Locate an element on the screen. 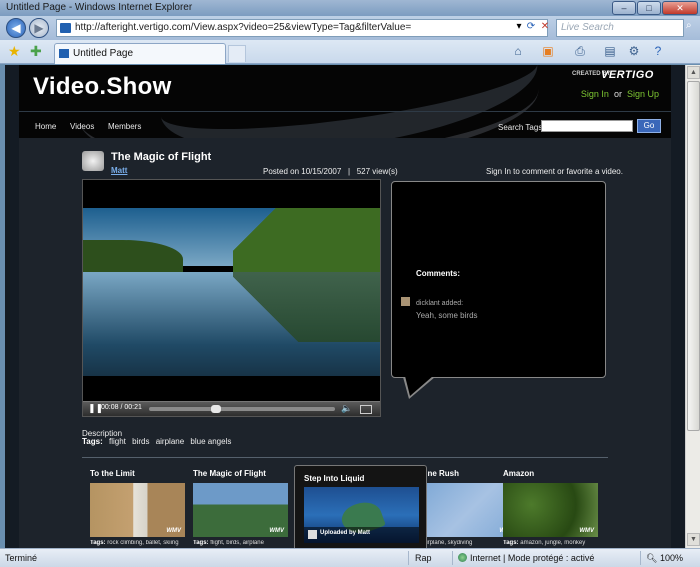  site-logo: Video.Show is located at coordinates (102, 87).